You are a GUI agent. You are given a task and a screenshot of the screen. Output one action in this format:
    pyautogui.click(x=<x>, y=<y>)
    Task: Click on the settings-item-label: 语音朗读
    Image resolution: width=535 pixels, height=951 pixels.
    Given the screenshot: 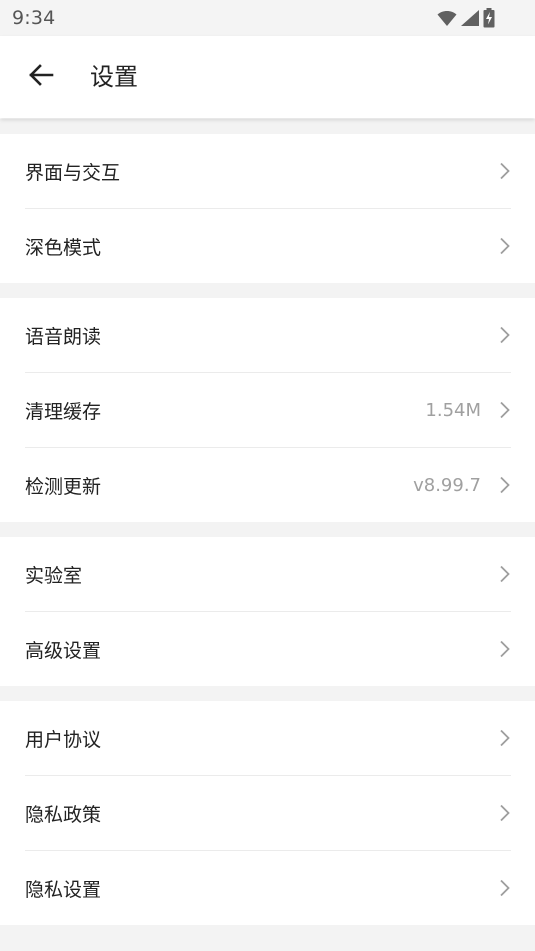 What is the action you would take?
    pyautogui.click(x=63, y=336)
    